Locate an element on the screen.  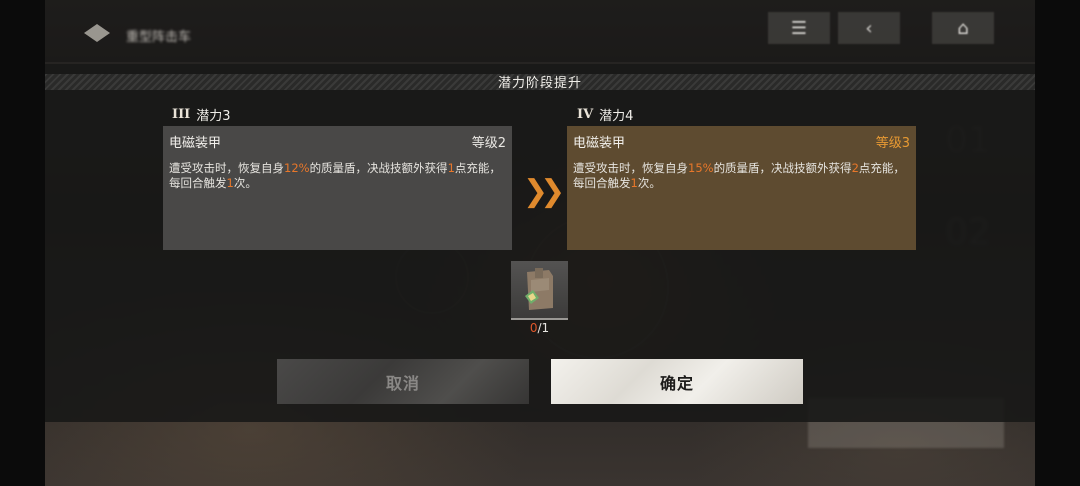
current-level-label: III 潜力3 is located at coordinates (201, 114).